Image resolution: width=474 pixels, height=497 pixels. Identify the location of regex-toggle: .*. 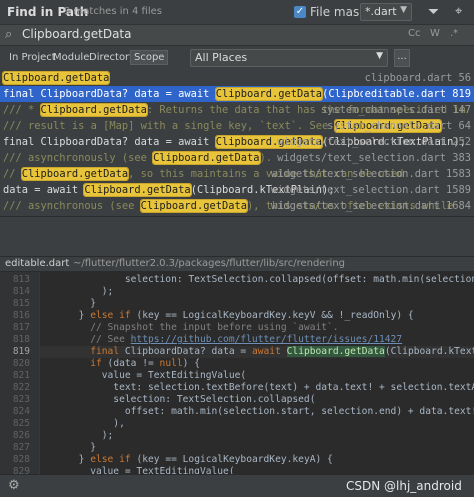
(454, 33).